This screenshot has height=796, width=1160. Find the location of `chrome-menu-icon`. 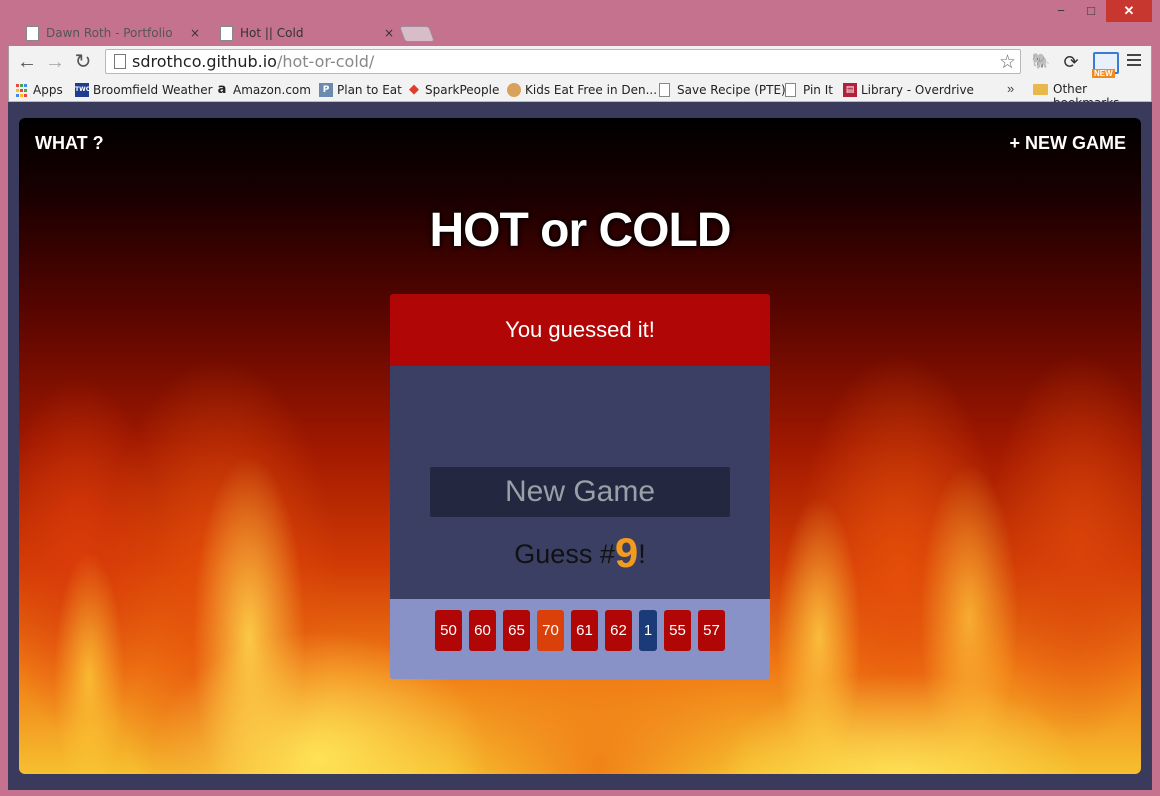

chrome-menu-icon is located at coordinates (1134, 60).